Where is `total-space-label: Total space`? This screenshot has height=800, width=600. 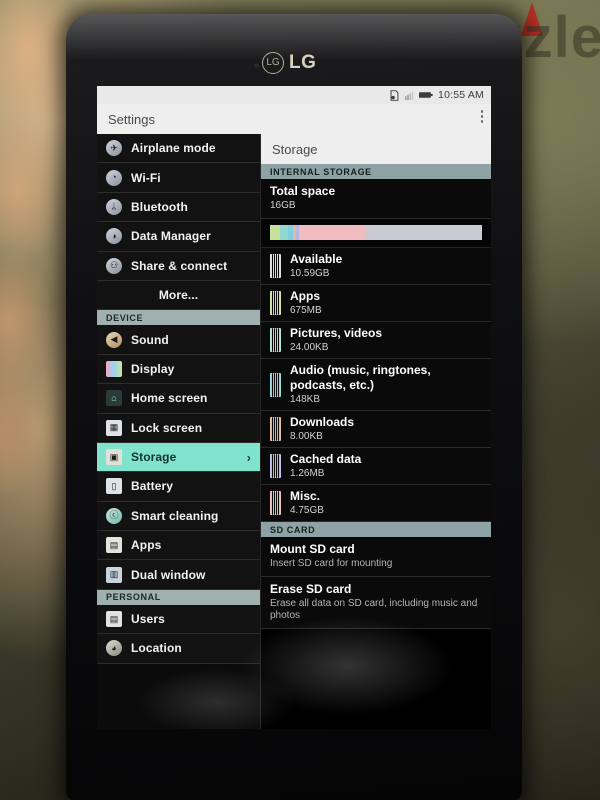
total-space-label: Total space is located at coordinates (303, 191).